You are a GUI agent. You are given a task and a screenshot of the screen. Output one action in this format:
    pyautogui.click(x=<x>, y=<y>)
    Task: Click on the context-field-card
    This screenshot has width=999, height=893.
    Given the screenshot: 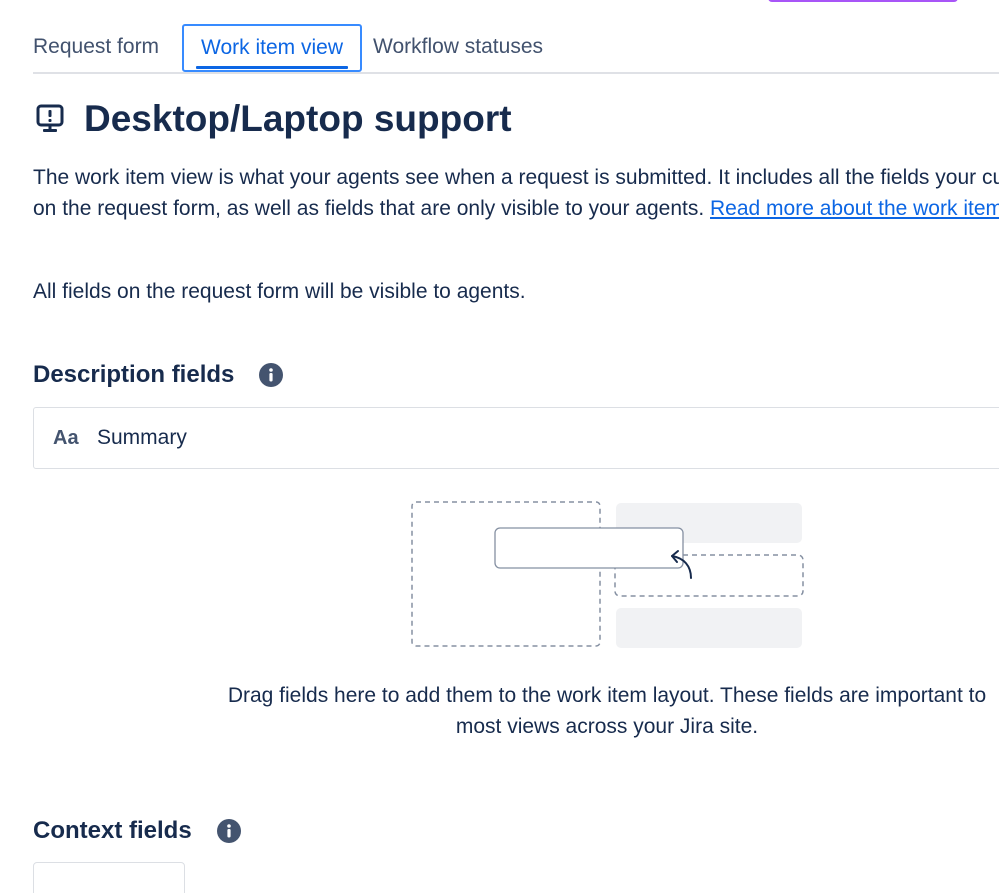 What is the action you would take?
    pyautogui.click(x=109, y=877)
    